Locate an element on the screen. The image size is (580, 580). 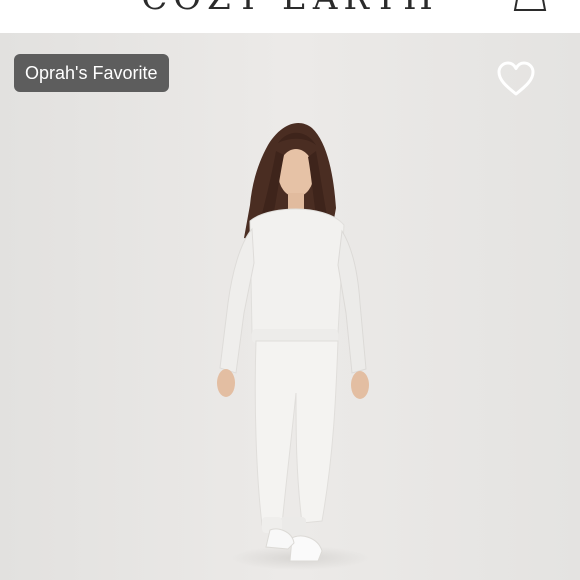
oprahs-favorite-badge: Oprah's Favorite is located at coordinates (91, 73).